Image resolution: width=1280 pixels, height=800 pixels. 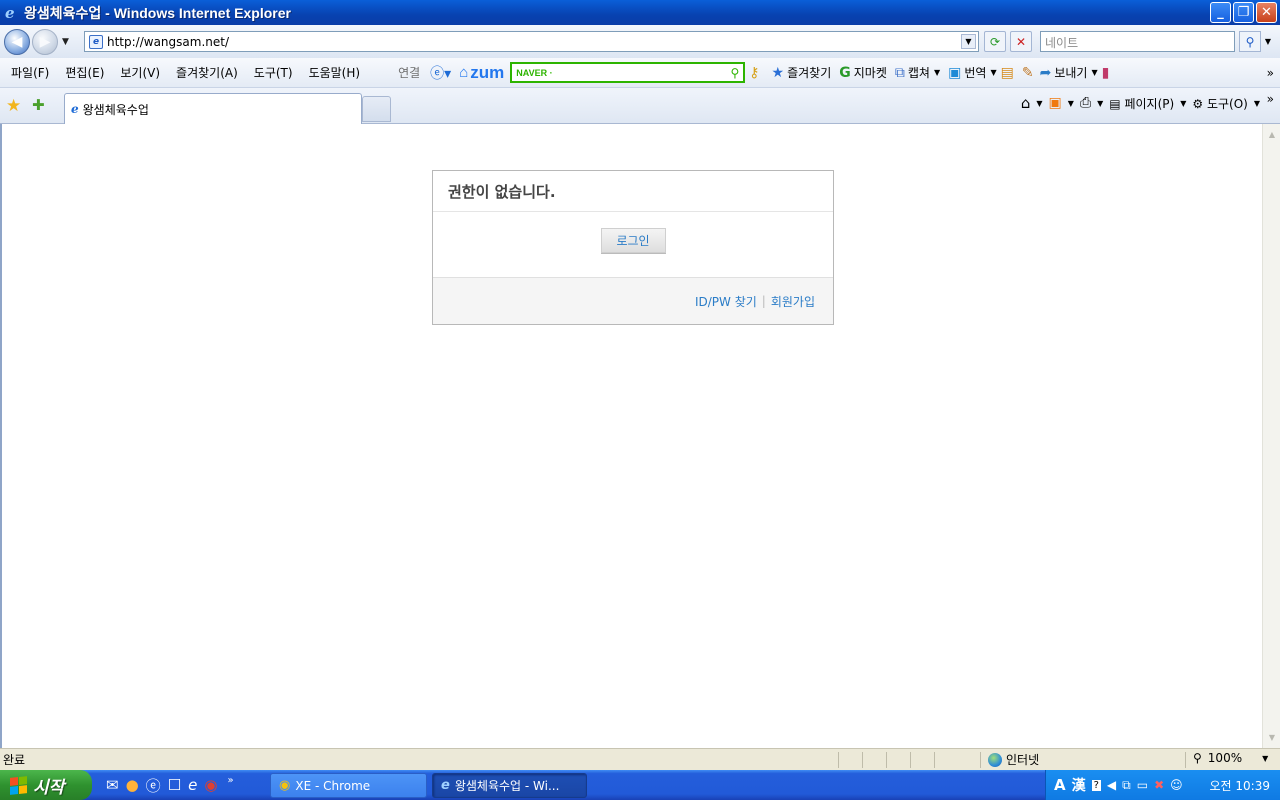 I want to click on favorites-button: ★ 즐겨찾기, so click(x=802, y=72).